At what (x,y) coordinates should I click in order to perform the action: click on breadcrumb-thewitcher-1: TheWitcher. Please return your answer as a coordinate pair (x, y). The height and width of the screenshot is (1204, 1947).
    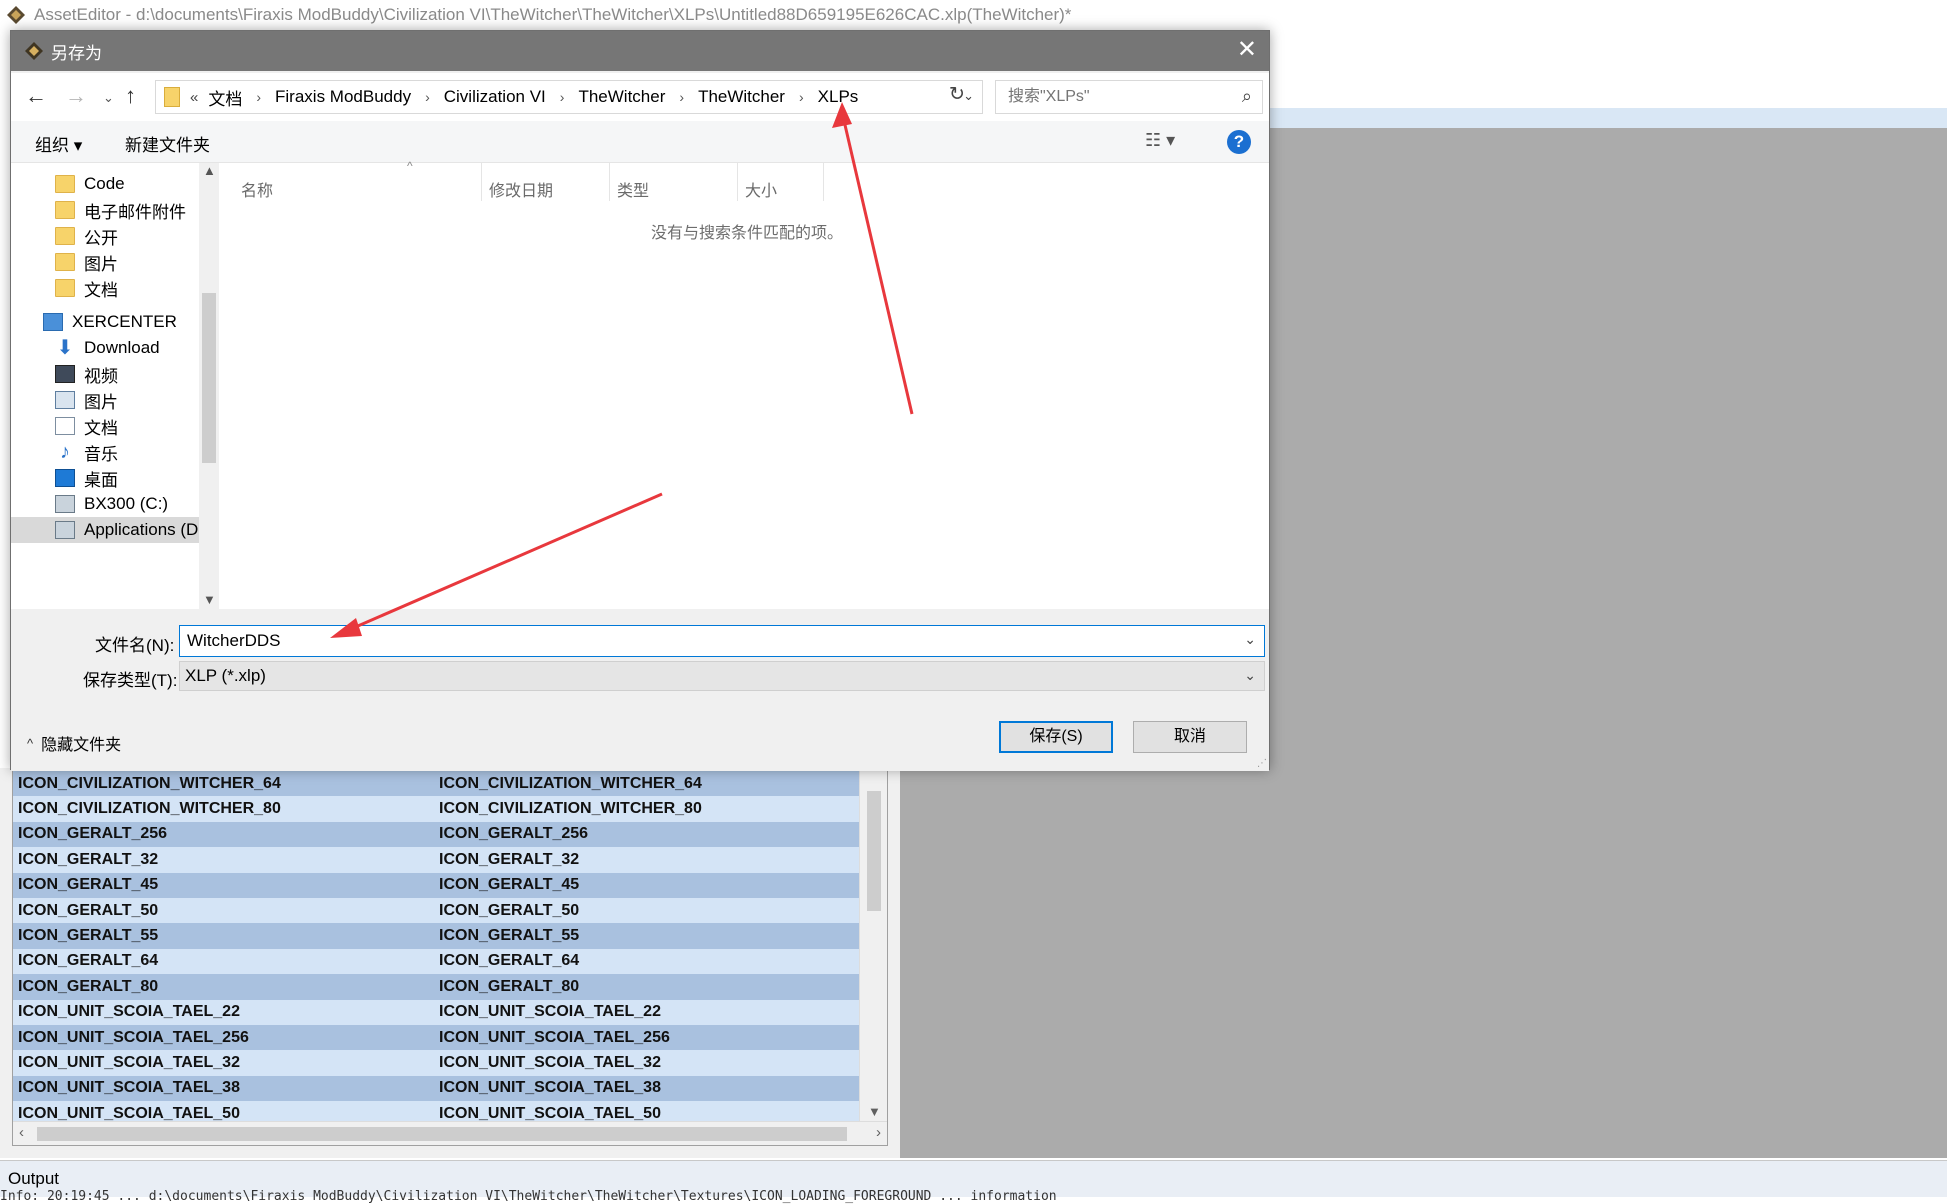
    Looking at the image, I should click on (621, 97).